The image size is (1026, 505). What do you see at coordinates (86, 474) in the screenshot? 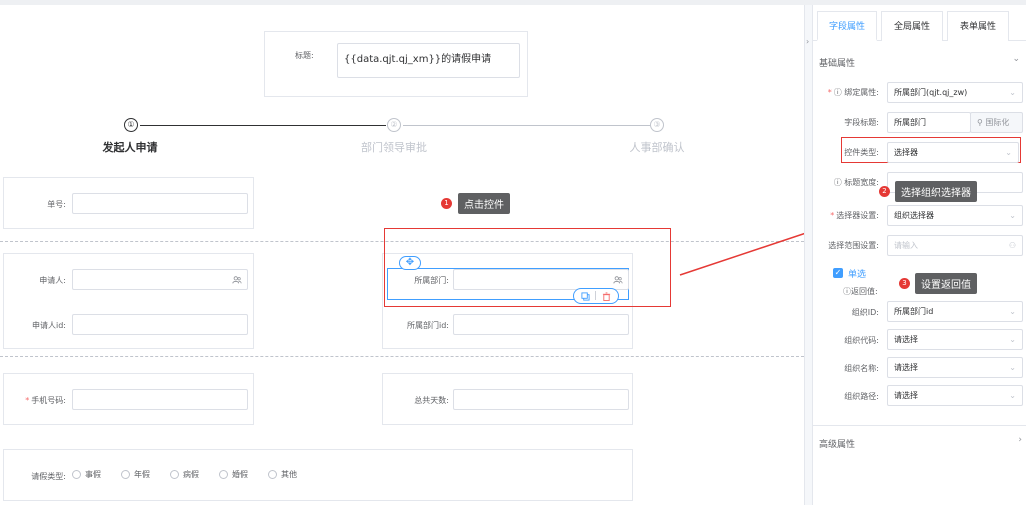
I see `leave-option-shijia: 事假` at bounding box center [86, 474].